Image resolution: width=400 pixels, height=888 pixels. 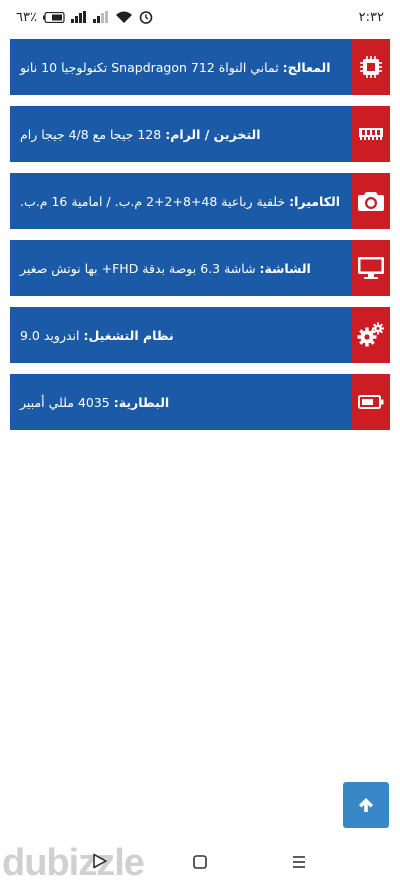 What do you see at coordinates (78, 17) in the screenshot?
I see `signal-icon` at bounding box center [78, 17].